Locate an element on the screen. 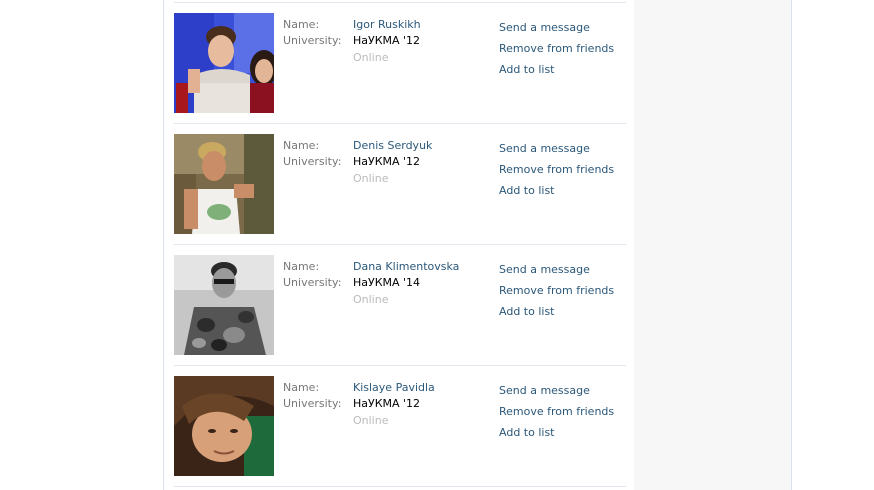 Image resolution: width=874 pixels, height=490 pixels. friend-name-link: Denis Serdyuk is located at coordinates (392, 146).